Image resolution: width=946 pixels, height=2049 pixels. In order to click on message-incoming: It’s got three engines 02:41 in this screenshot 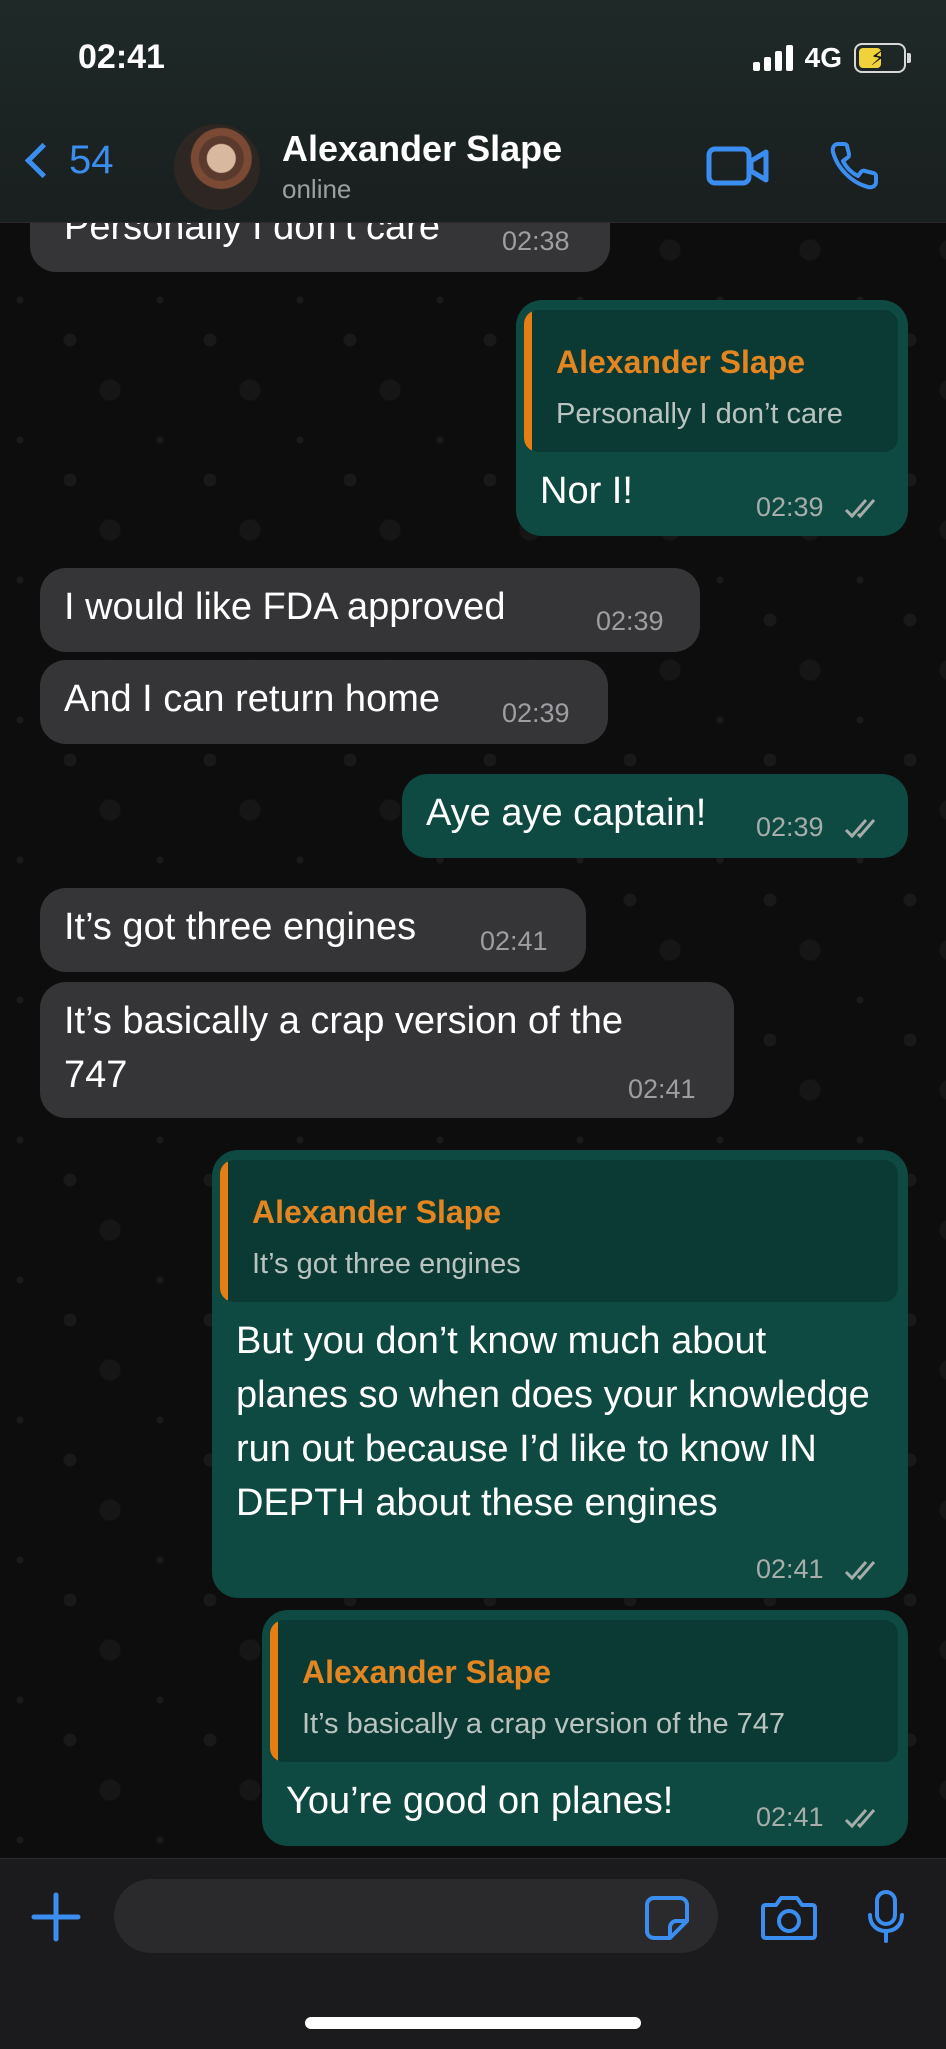, I will do `click(313, 930)`.